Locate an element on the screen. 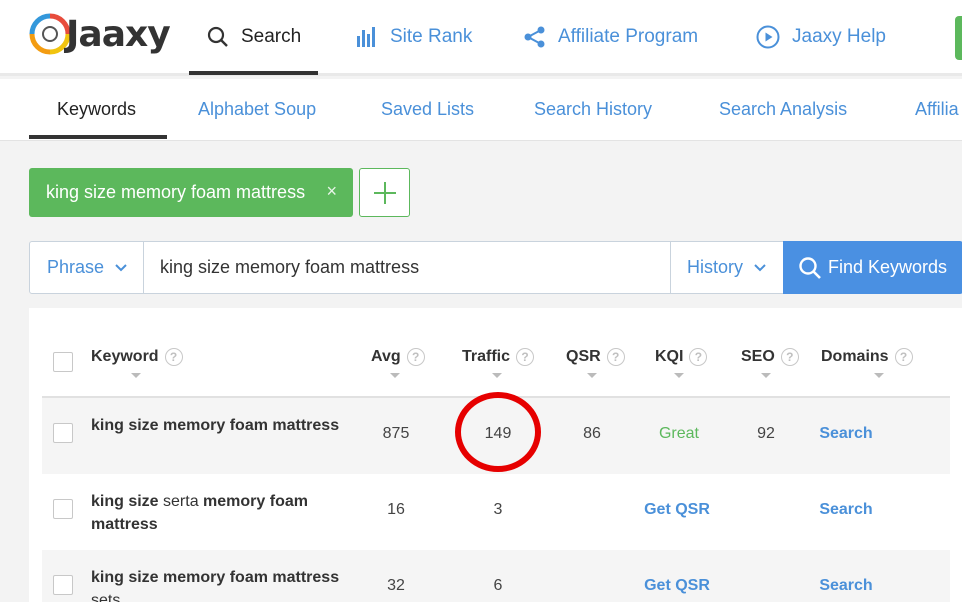  bar-chart-icon is located at coordinates (366, 37).